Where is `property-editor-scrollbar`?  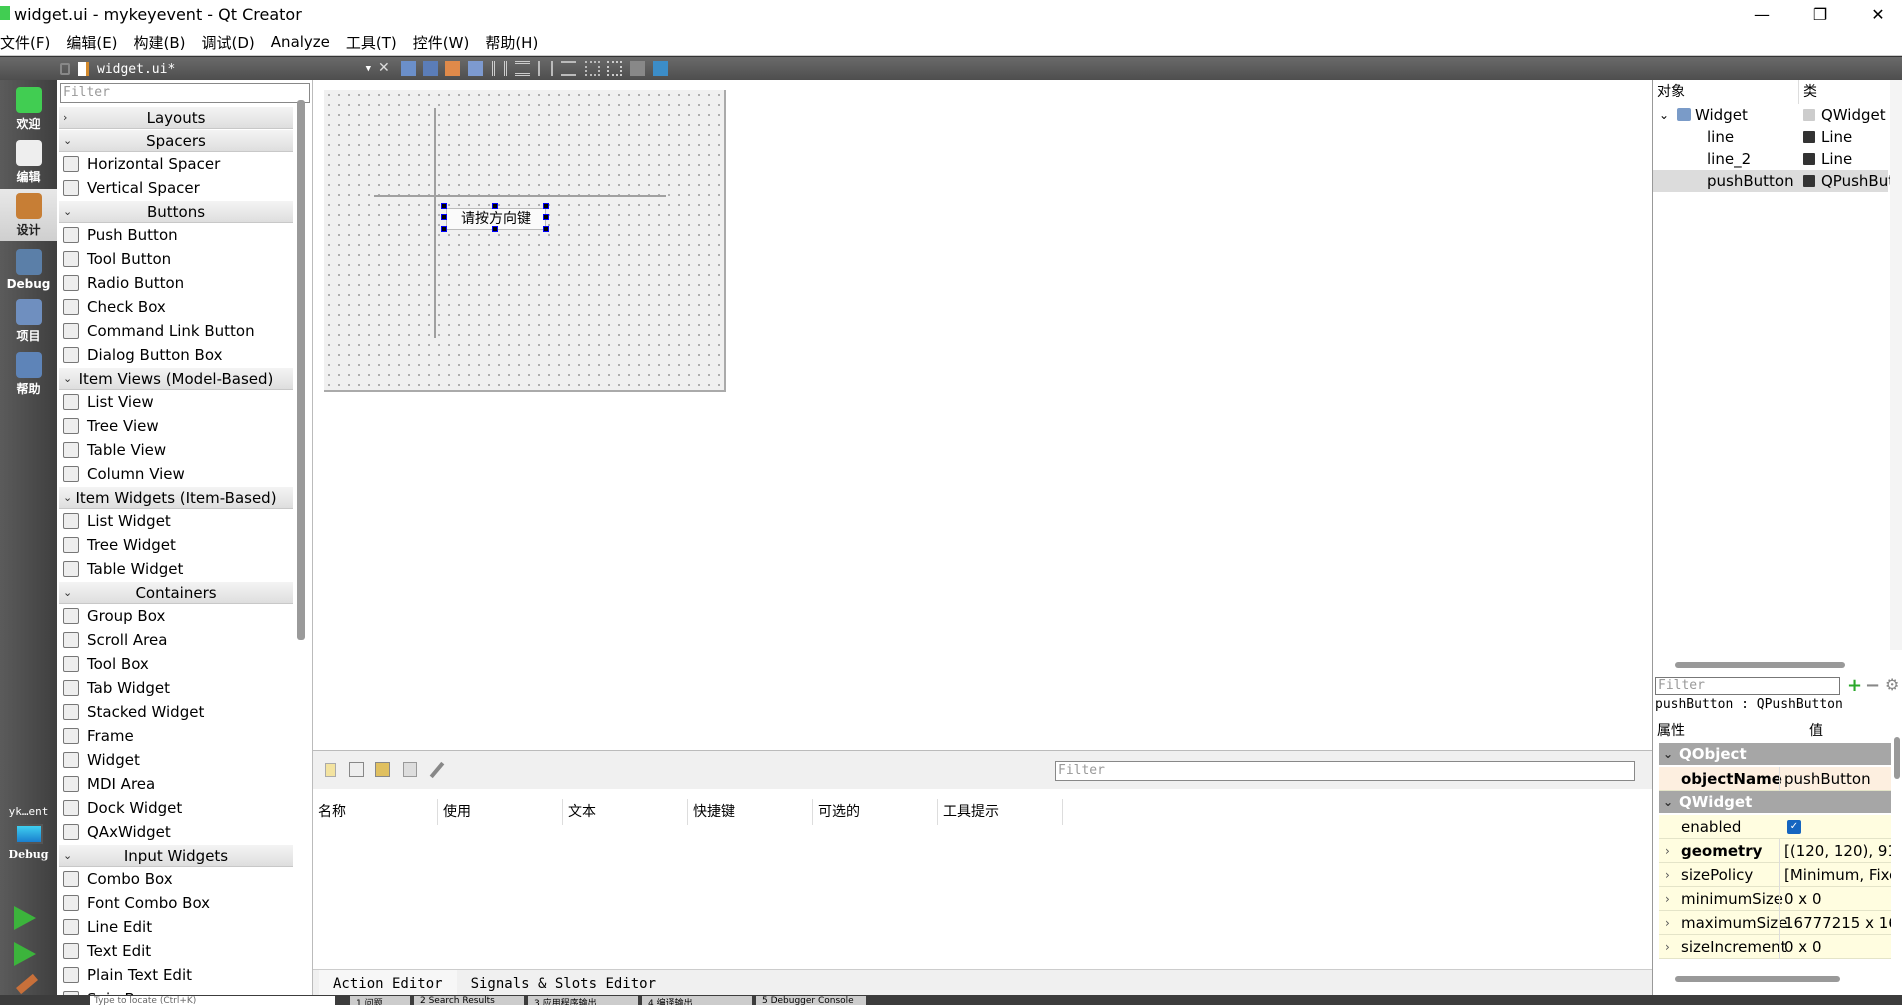
property-editor-scrollbar is located at coordinates (1897, 758).